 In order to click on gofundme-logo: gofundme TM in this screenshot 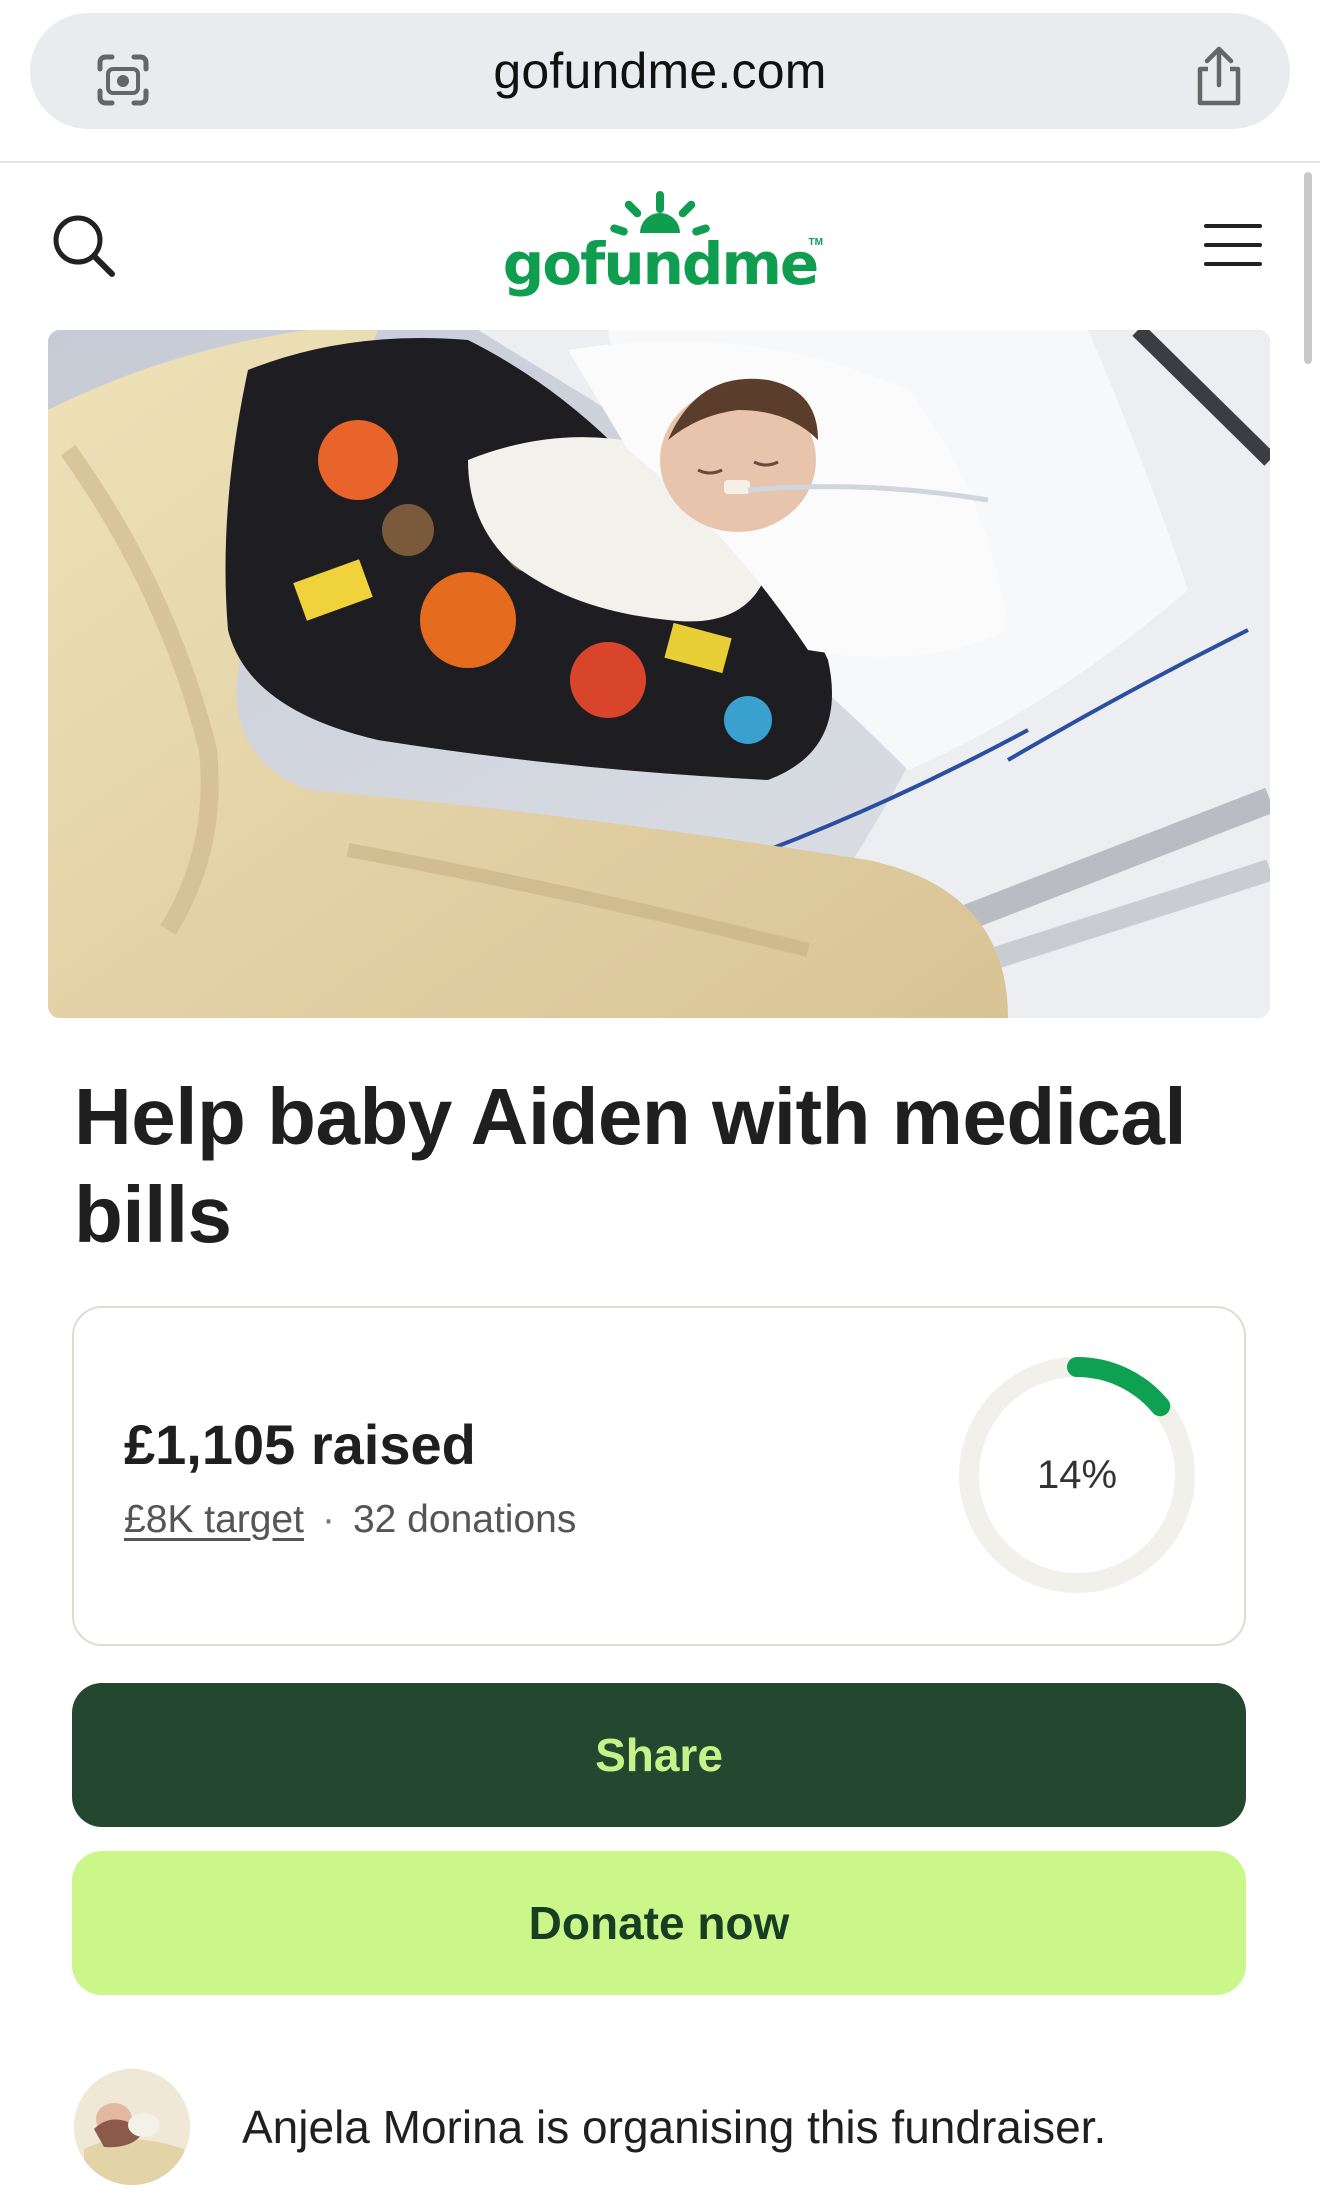, I will do `click(660, 244)`.